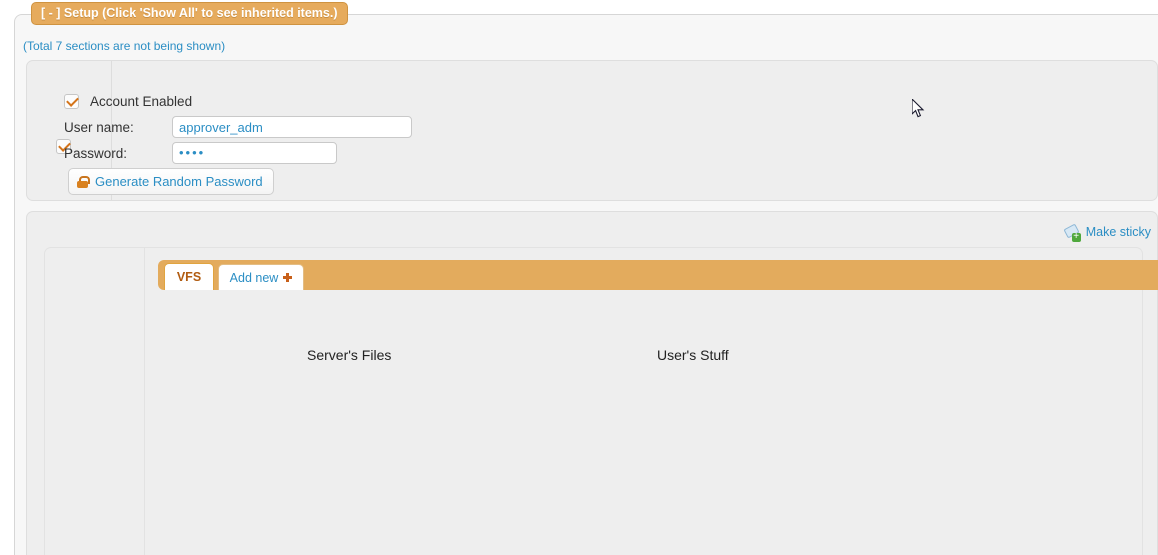  I want to click on make-sticky-button: Make sticky, so click(1107, 233).